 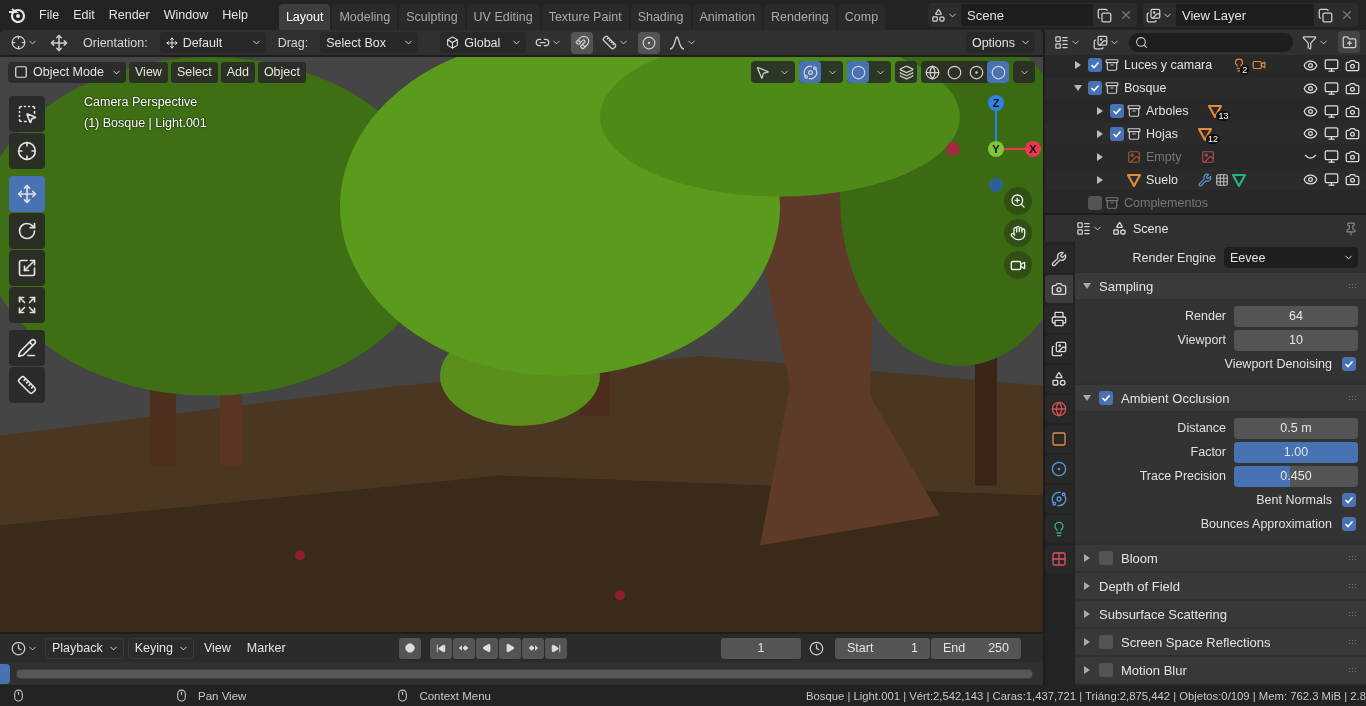 I want to click on field-label: Viewport, so click(x=1201, y=340).